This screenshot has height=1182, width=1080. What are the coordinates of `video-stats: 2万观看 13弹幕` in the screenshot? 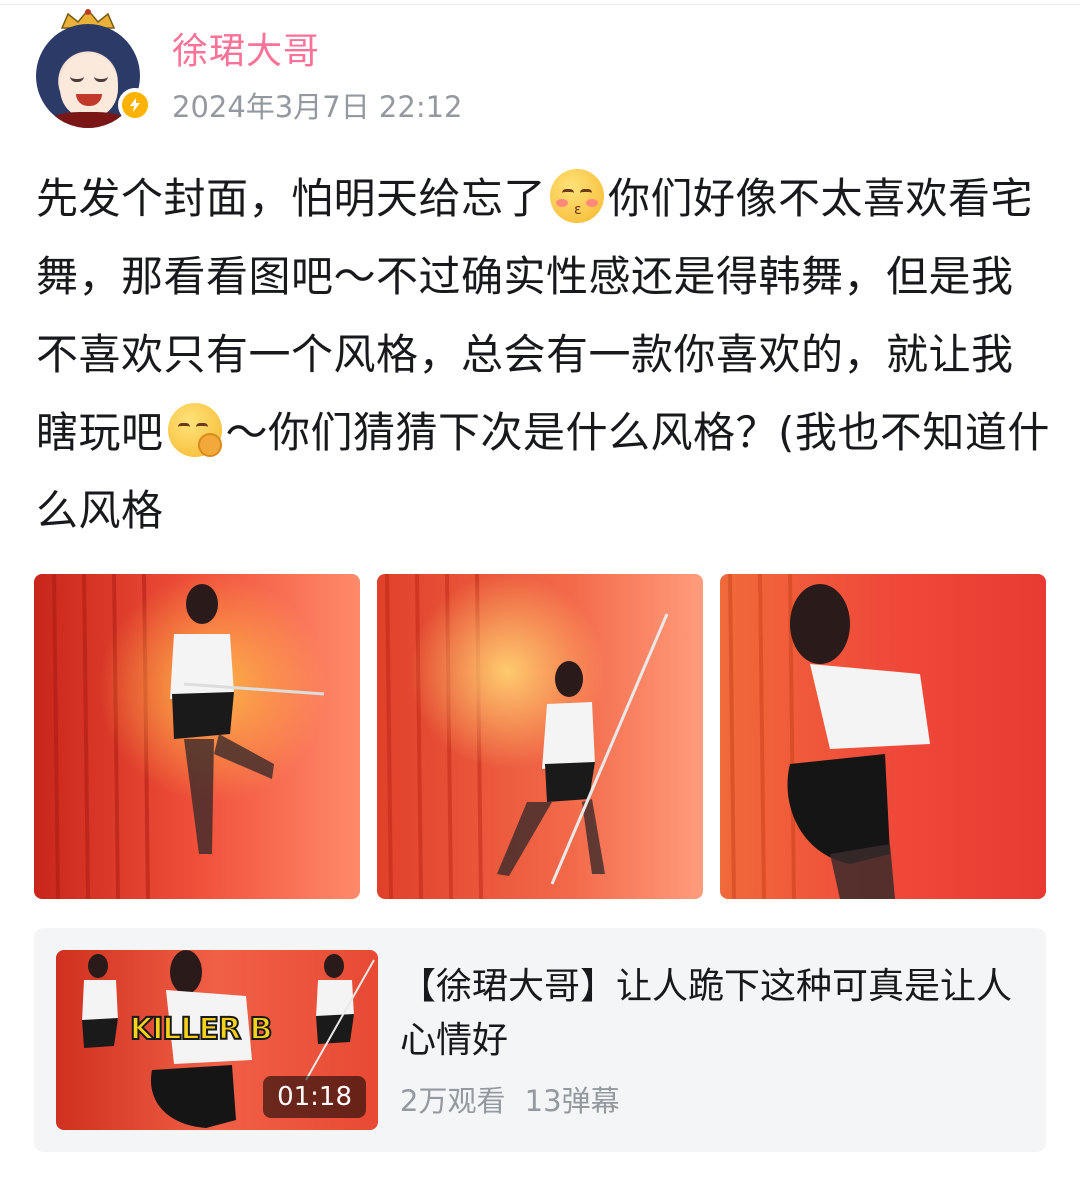 It's located at (510, 1099).